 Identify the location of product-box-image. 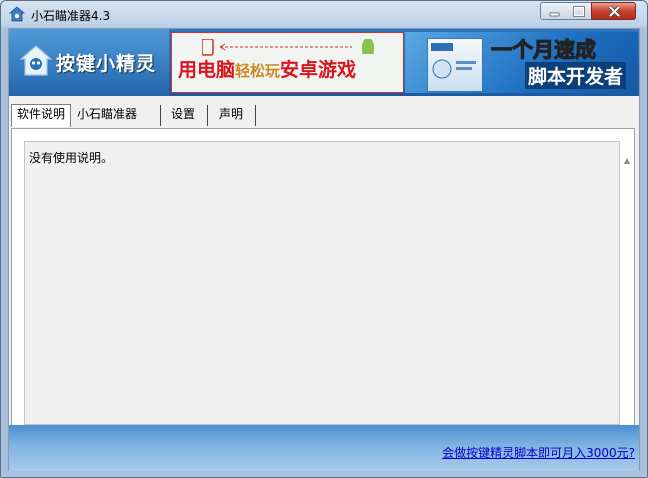
(455, 65).